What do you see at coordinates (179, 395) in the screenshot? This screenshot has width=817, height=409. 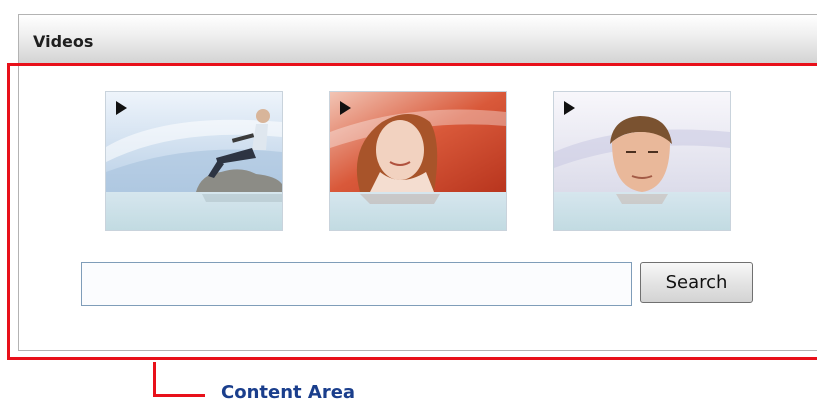 I see `callout-bracket-horizontal` at bounding box center [179, 395].